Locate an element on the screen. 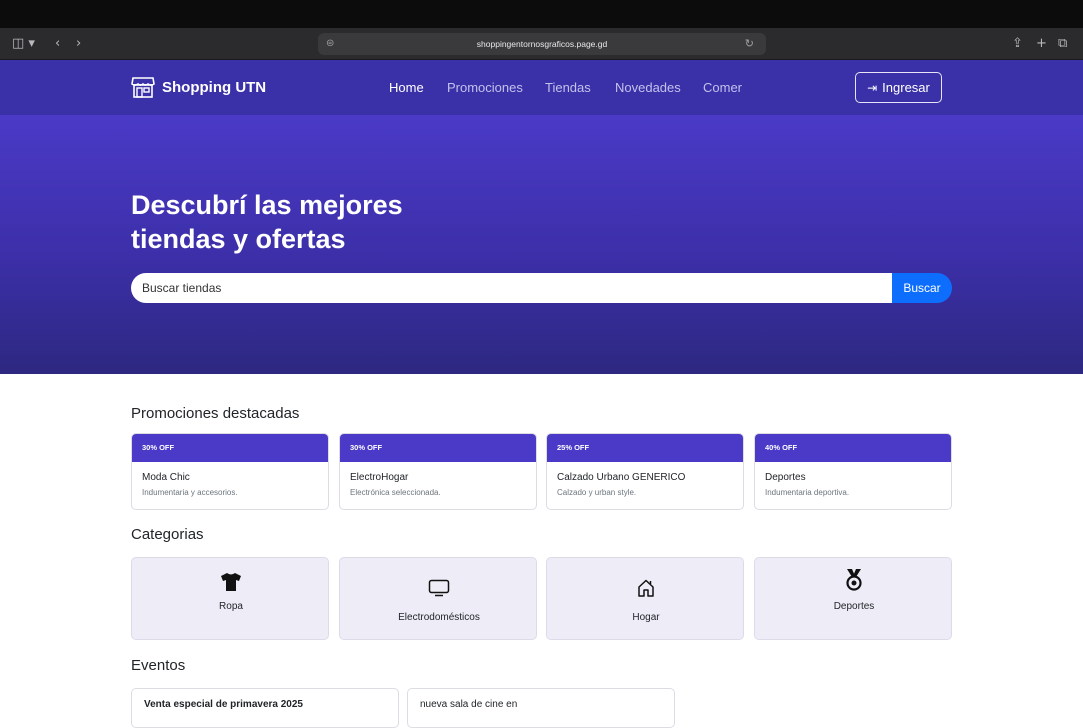  promo-desc: Electrónica seleccionada. is located at coordinates (395, 492).